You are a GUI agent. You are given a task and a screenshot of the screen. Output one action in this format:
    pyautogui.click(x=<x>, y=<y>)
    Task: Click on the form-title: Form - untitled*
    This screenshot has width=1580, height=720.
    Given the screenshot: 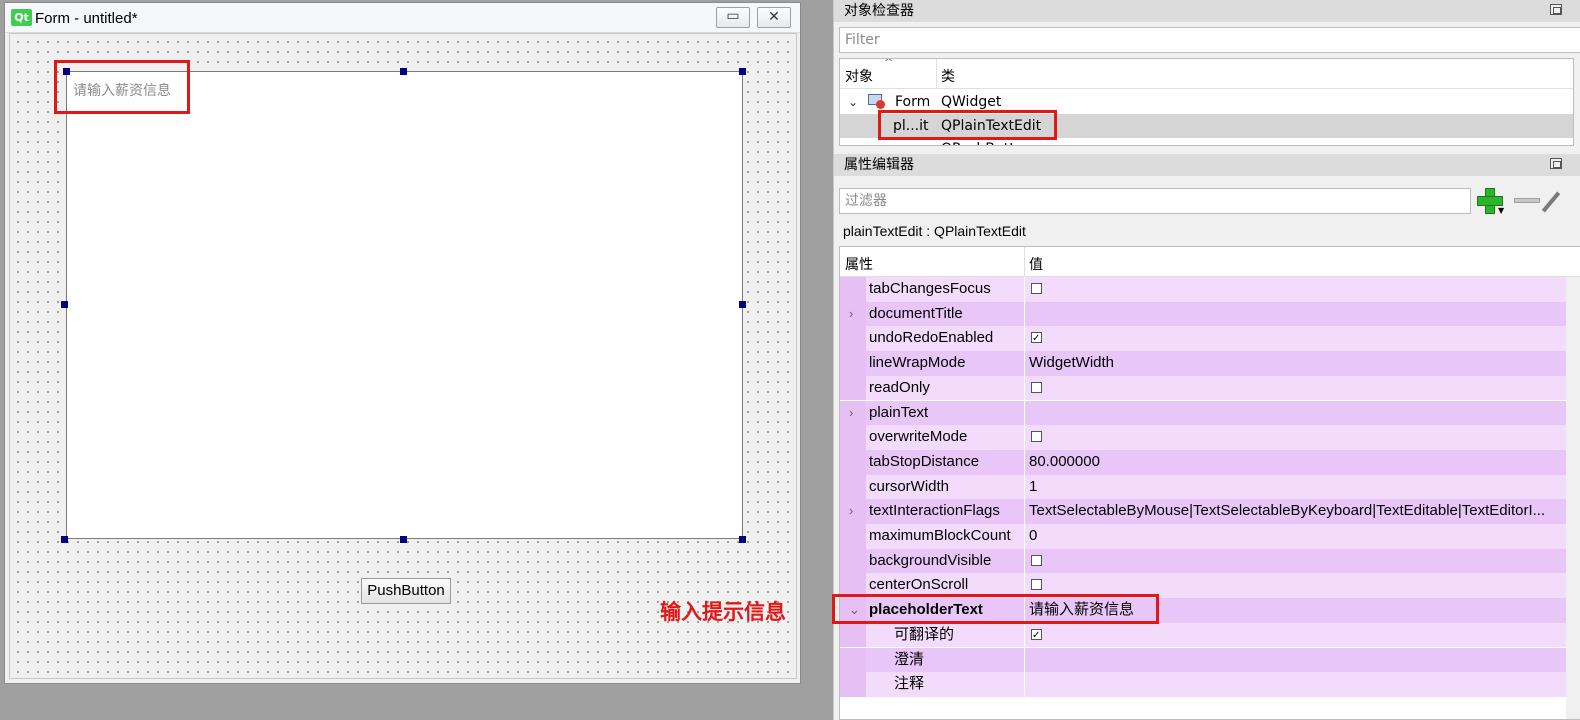 What is the action you would take?
    pyautogui.click(x=86, y=18)
    